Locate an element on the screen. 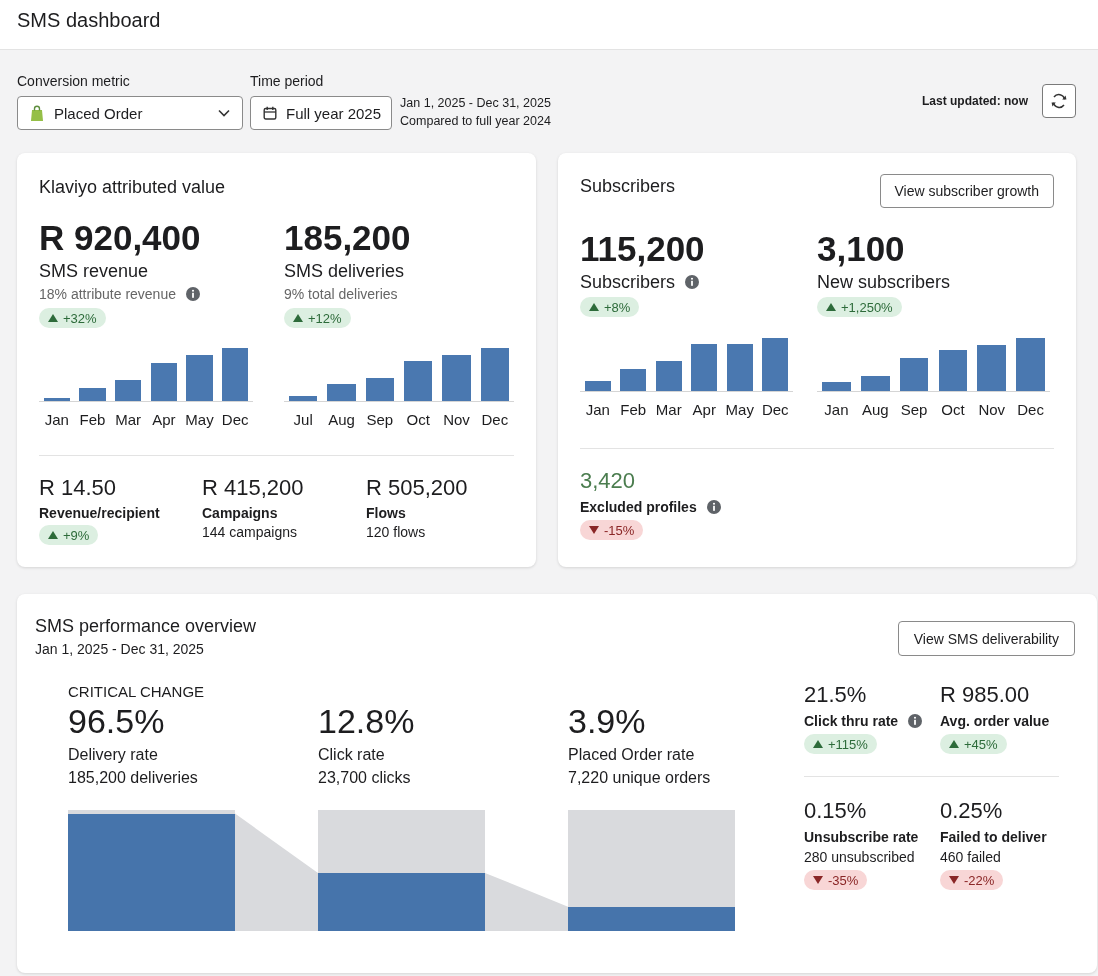 This screenshot has height=976, width=1098. month-label: Mar is located at coordinates (128, 420).